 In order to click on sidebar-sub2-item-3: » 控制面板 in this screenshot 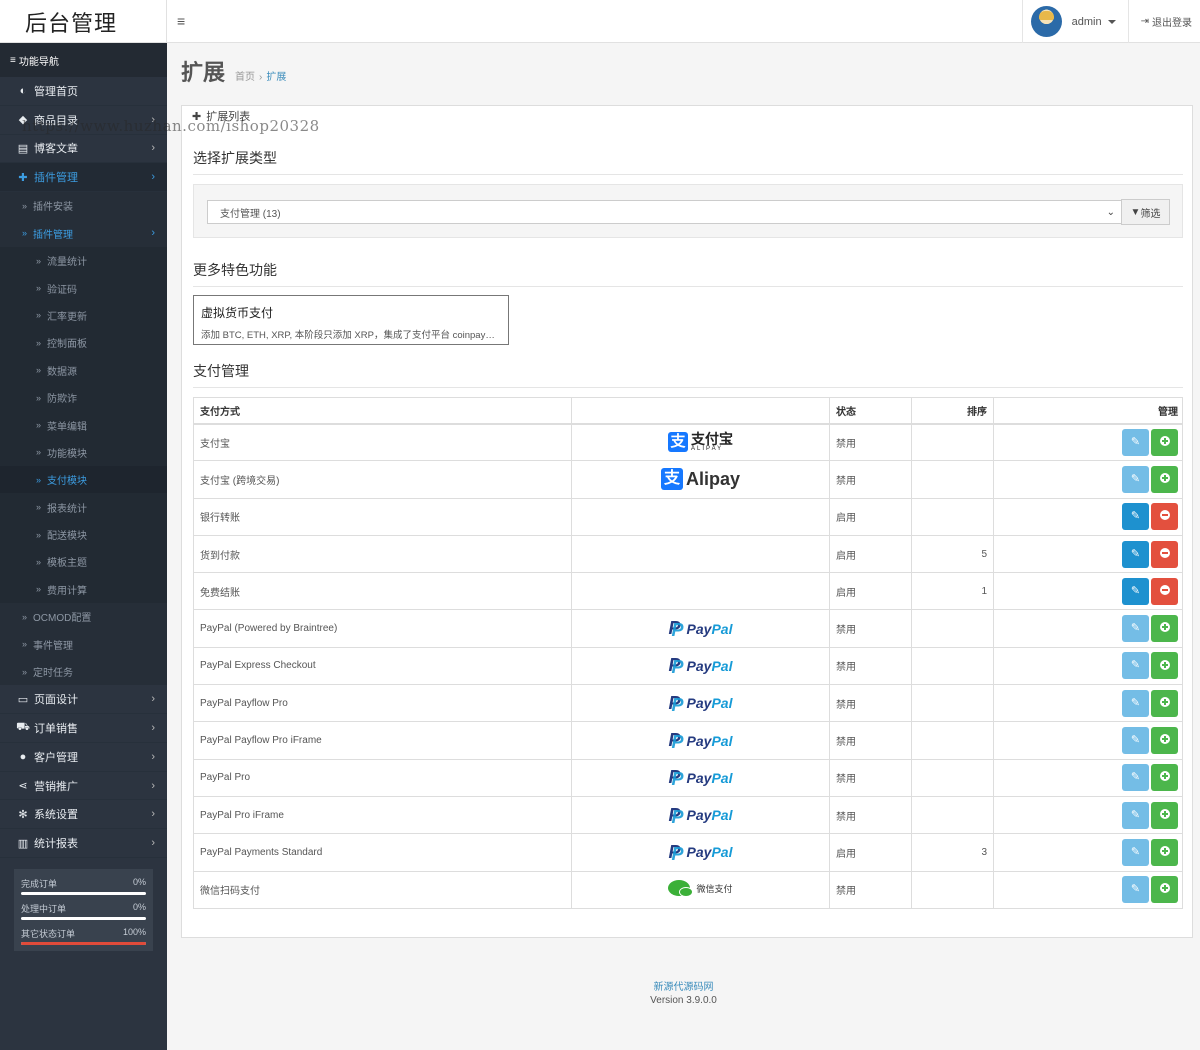, I will do `click(83, 343)`.